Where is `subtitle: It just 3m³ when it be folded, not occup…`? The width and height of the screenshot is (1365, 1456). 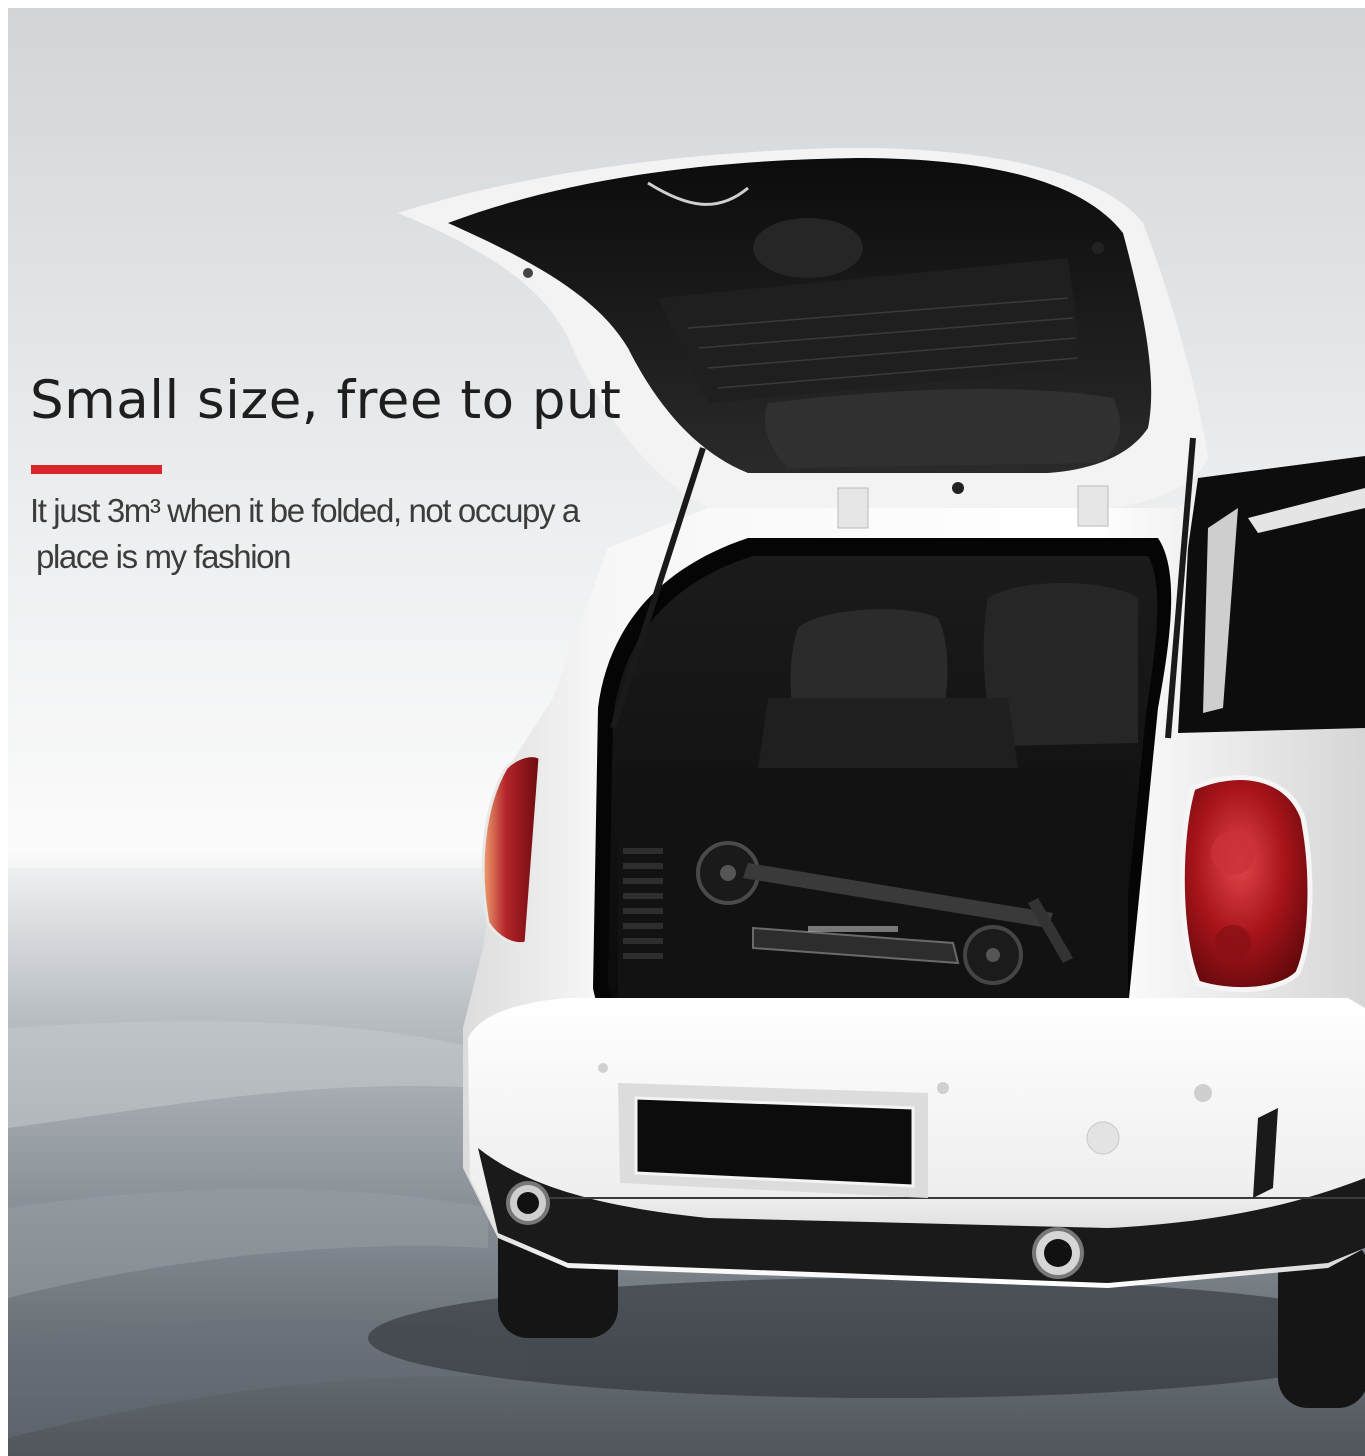 subtitle: It just 3m³ when it be folded, not occup… is located at coordinates (350, 534).